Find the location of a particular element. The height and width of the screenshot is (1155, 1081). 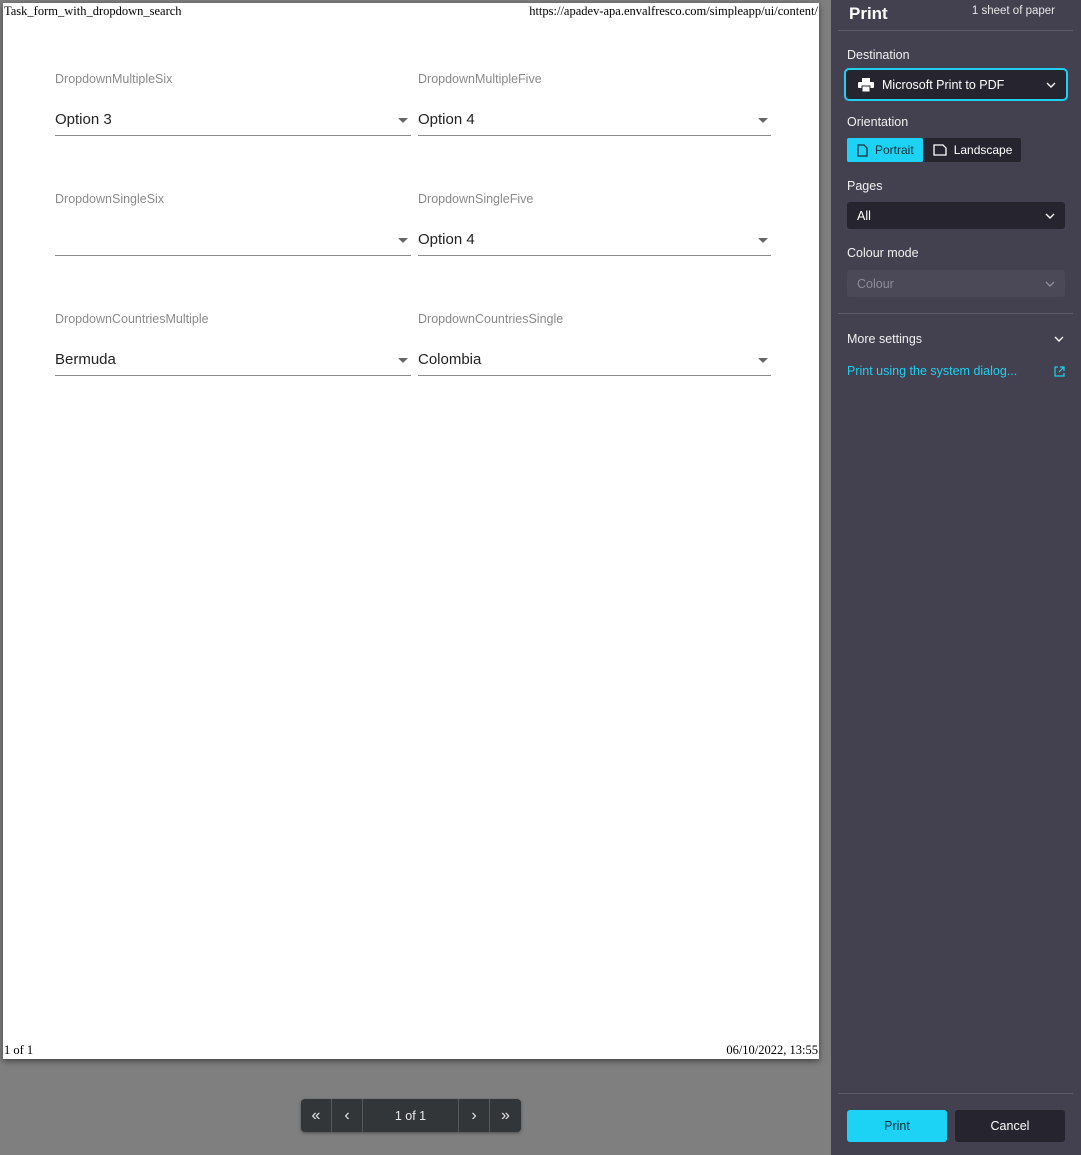

field-label: DropdownMultipleSix is located at coordinates (114, 79).